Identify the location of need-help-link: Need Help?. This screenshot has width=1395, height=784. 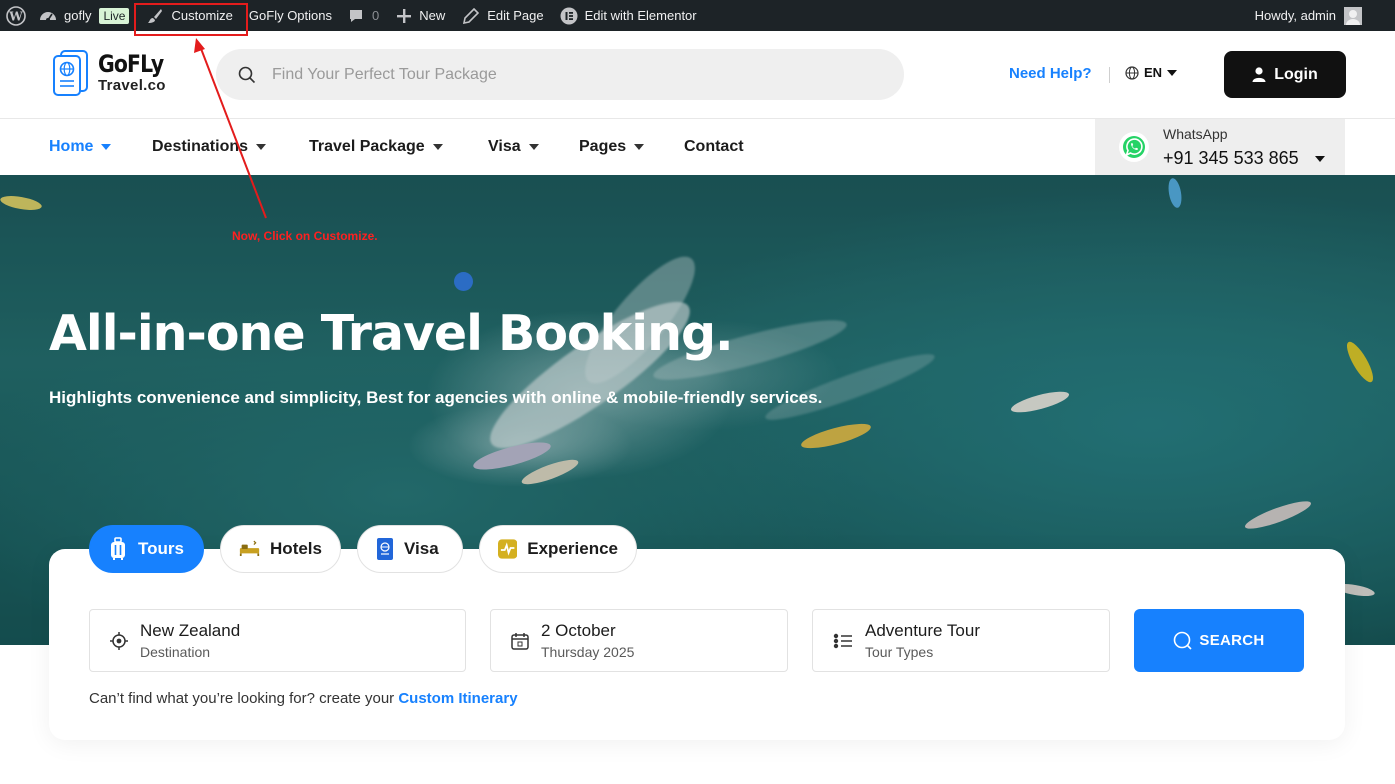
(1050, 73).